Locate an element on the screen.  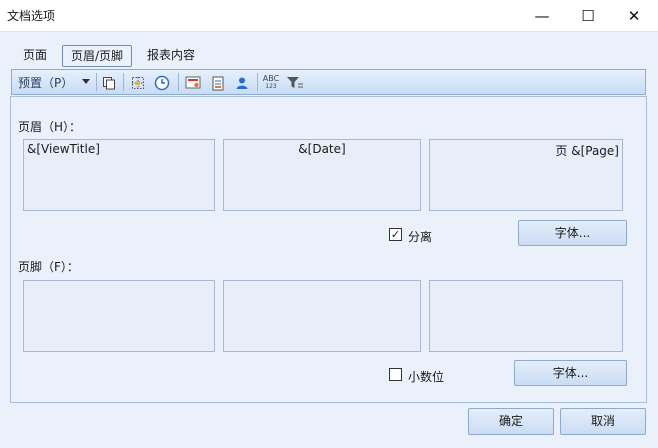
chevron-down-icon is located at coordinates (86, 81).